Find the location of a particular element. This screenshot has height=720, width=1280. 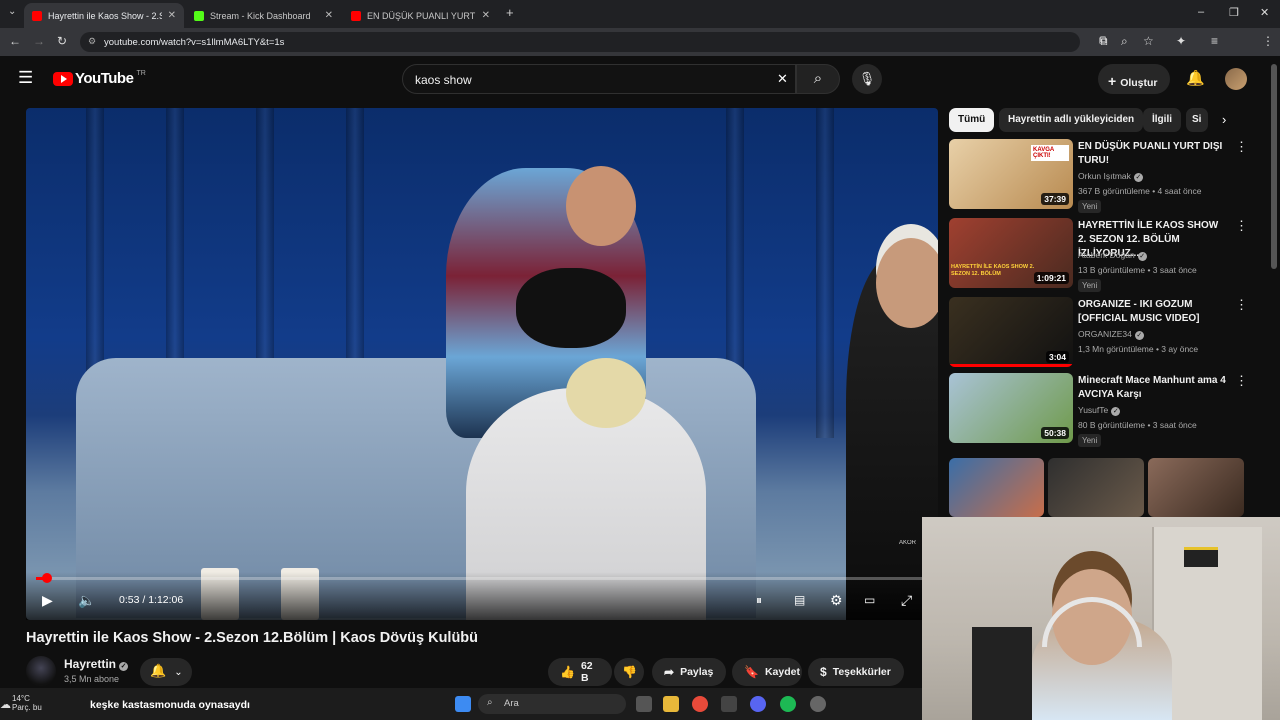

address-bar: ⚙ youtube.com/watch?v=s1llmMA6LTY&t=1s ⧉ is located at coordinates (593, 42).